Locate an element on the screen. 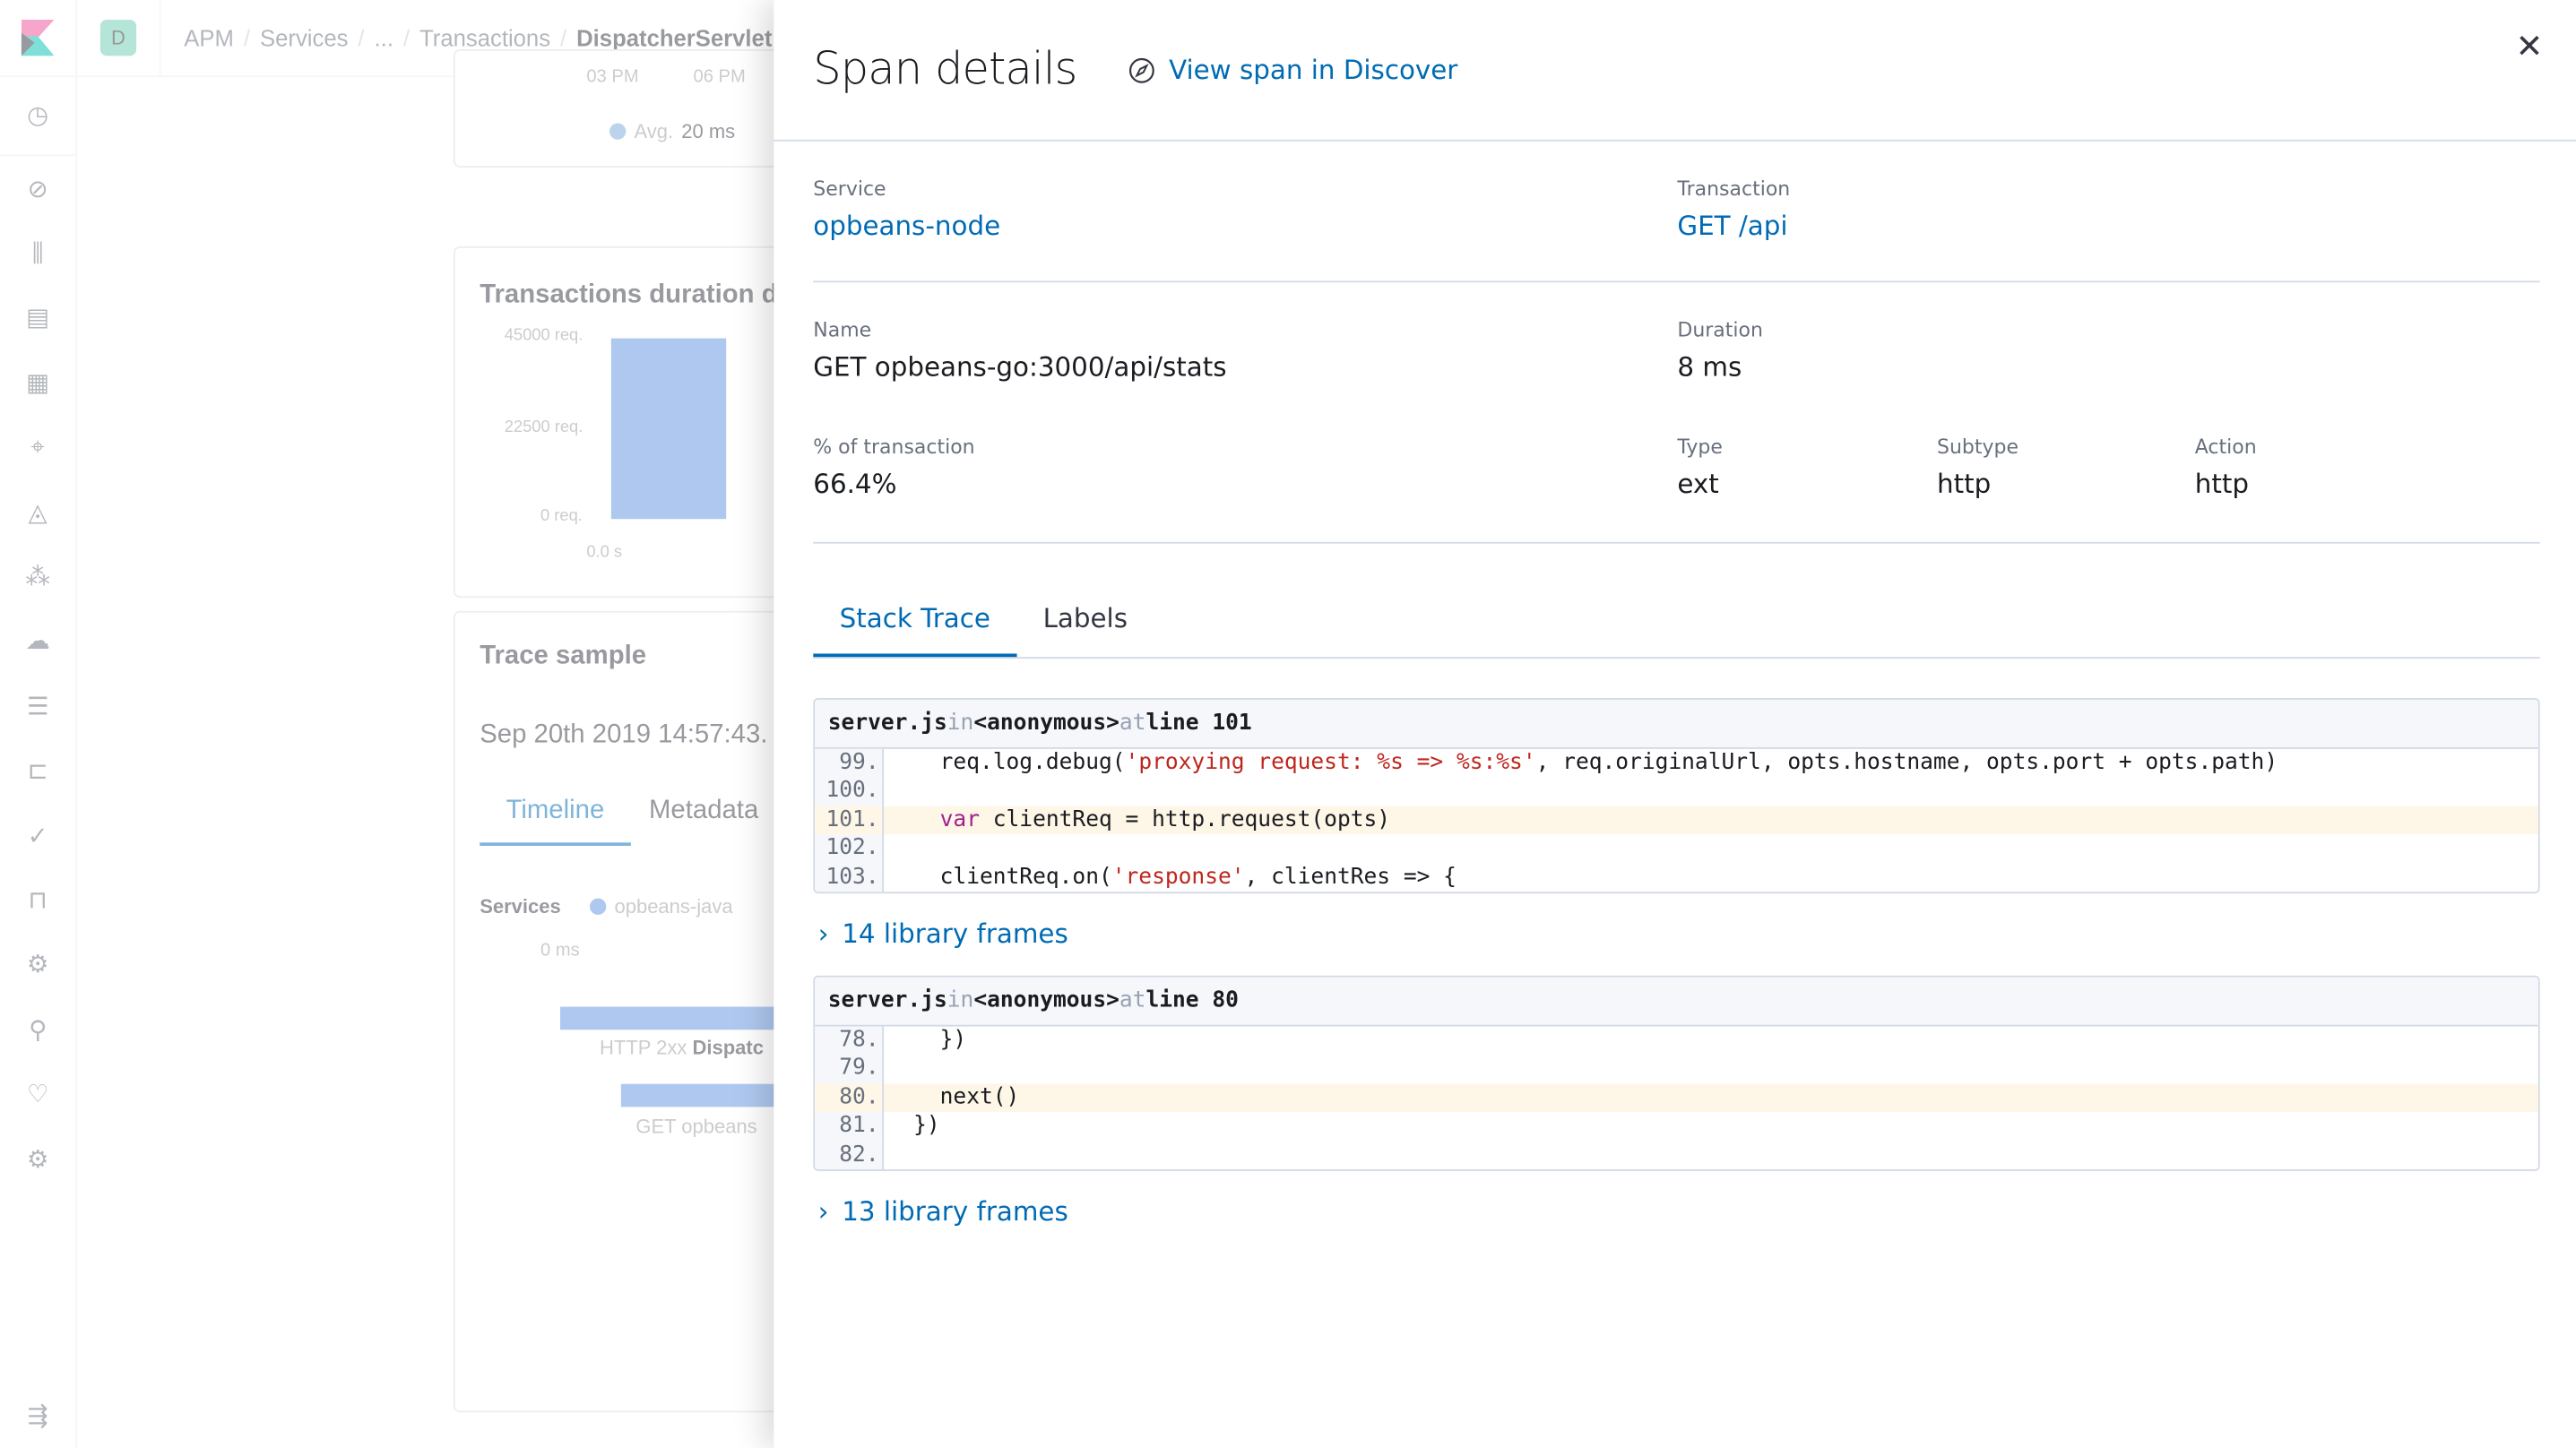 The image size is (2576, 1448). subtype-field: Subtype http is located at coordinates (1977, 467).